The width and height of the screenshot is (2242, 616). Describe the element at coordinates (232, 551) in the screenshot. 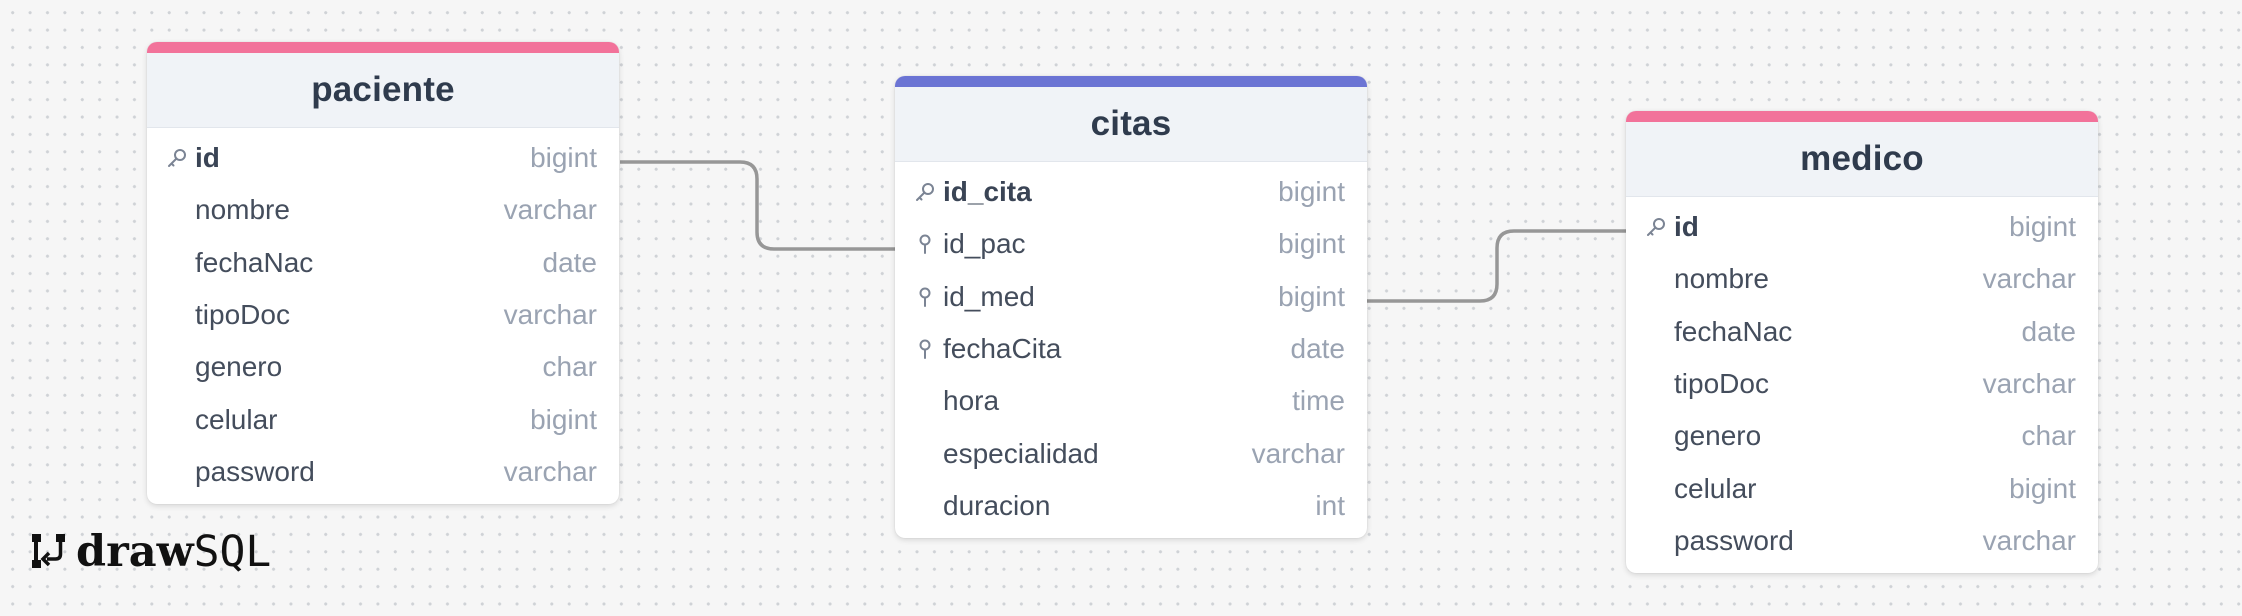

I see `logo-text-sql: SQL` at that location.